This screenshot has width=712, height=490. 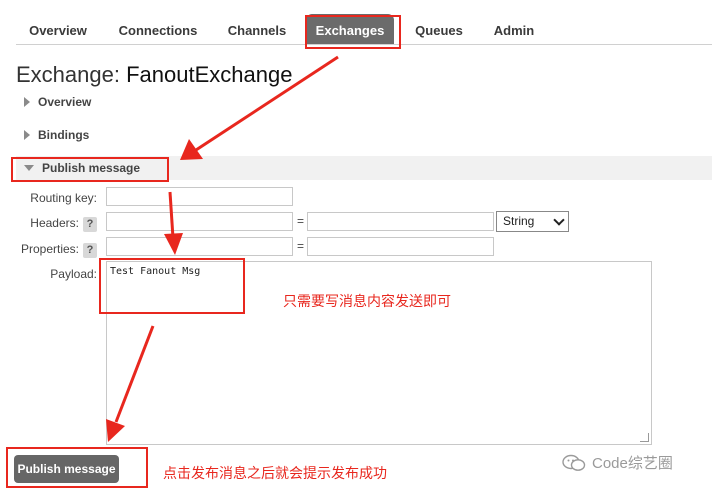 I want to click on arrow-to-publish-section, so click(x=259, y=107).